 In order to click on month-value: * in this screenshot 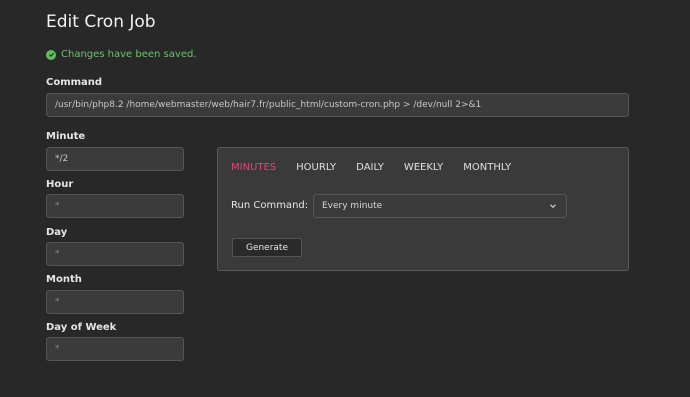, I will do `click(57, 302)`.